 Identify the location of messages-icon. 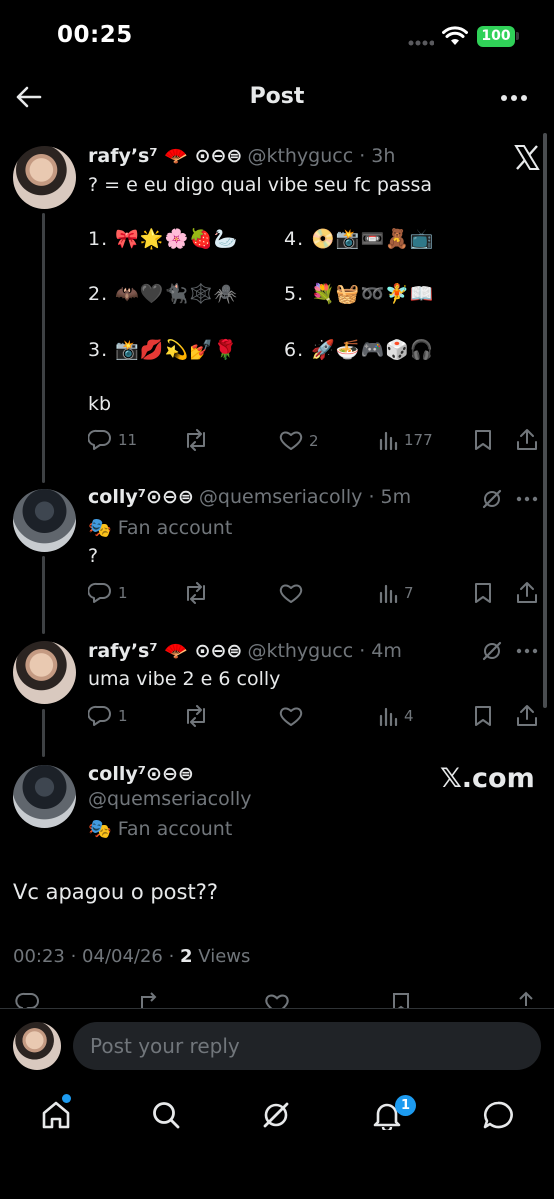
(498, 1115).